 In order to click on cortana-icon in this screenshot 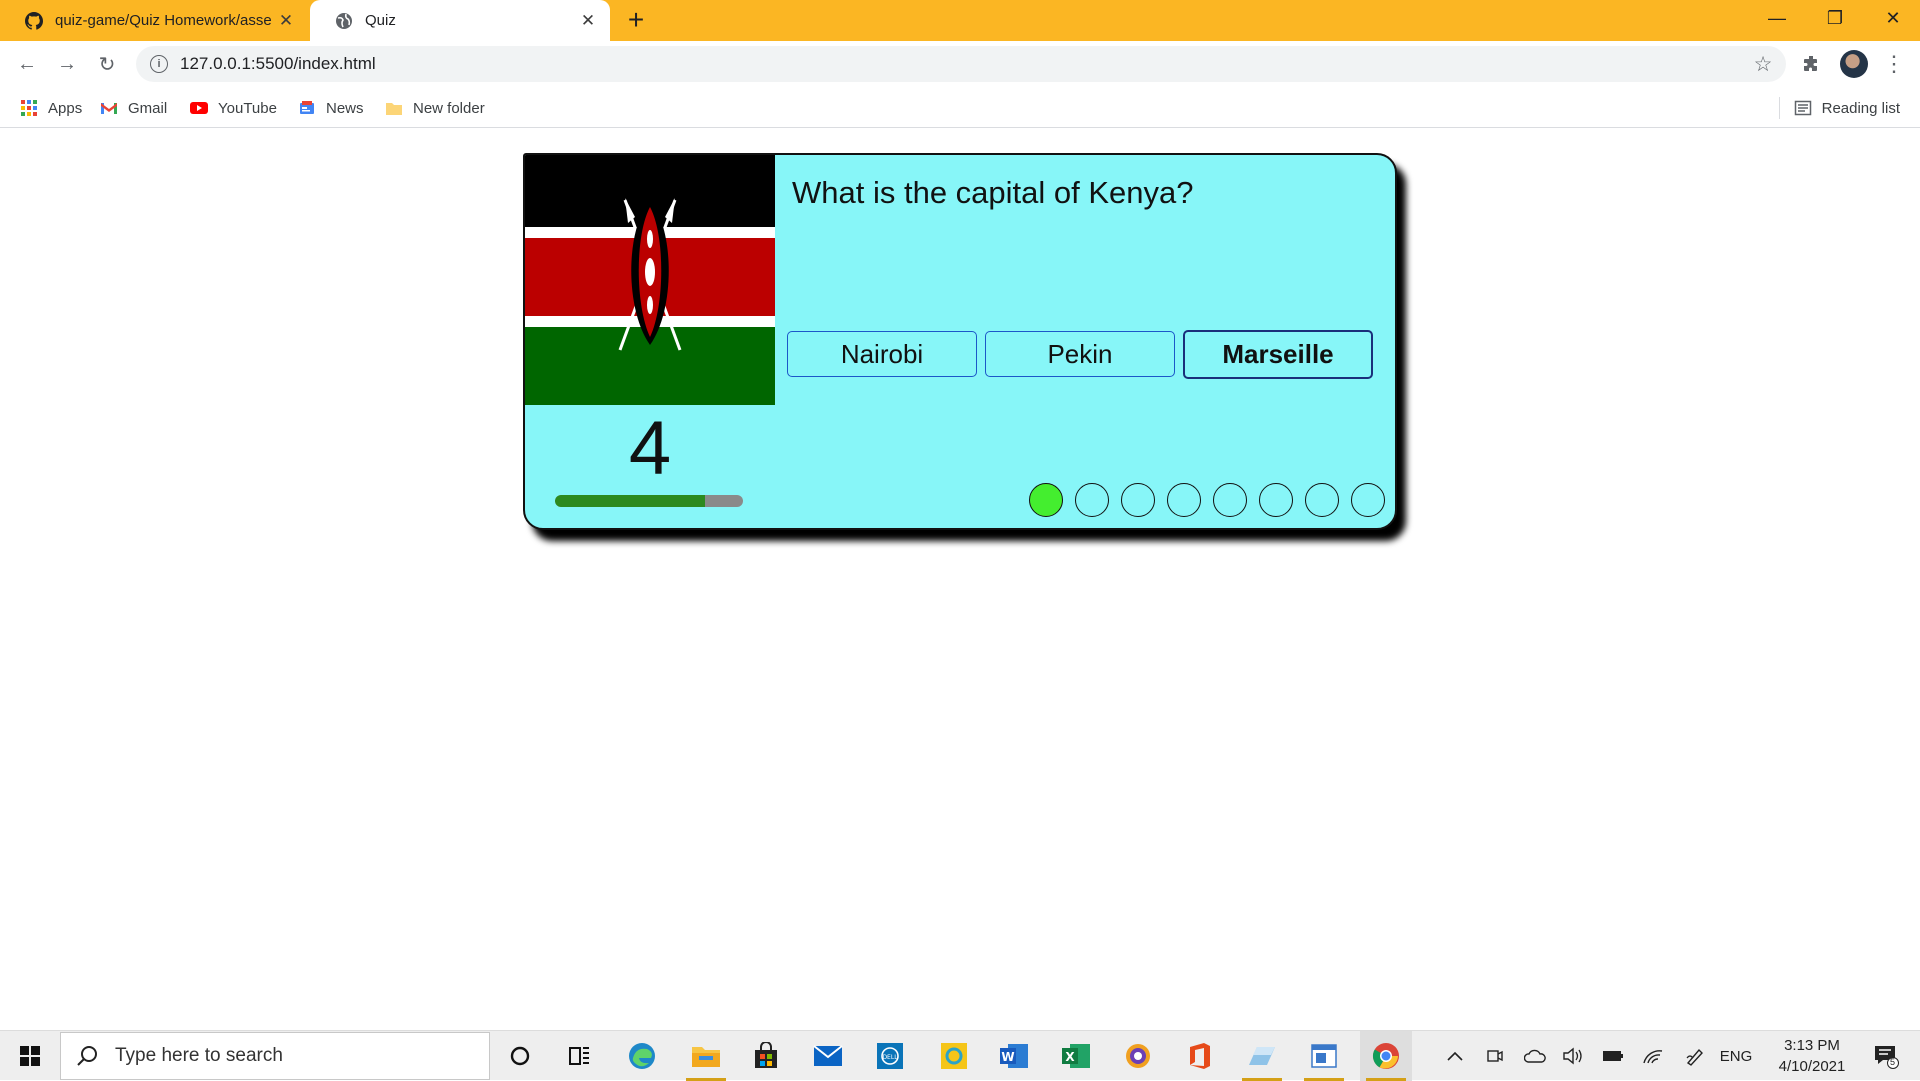, I will do `click(520, 1056)`.